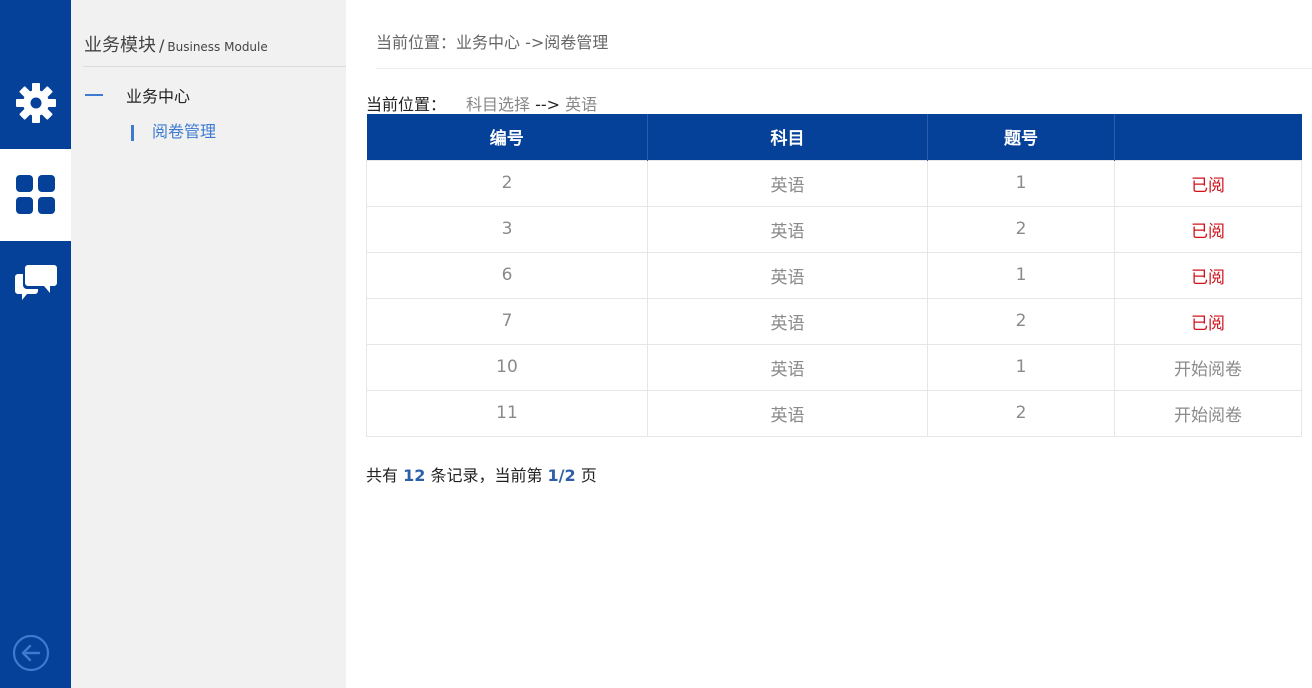 The height and width of the screenshot is (688, 1312). Describe the element at coordinates (385, 475) in the screenshot. I see `pager-prefix: 共有` at that location.